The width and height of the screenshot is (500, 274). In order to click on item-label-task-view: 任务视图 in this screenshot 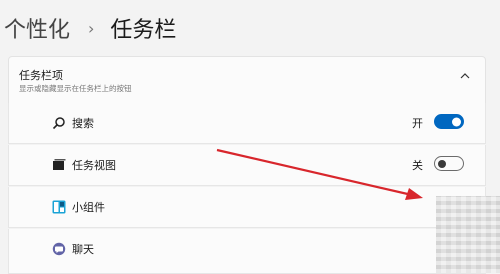, I will do `click(94, 165)`.